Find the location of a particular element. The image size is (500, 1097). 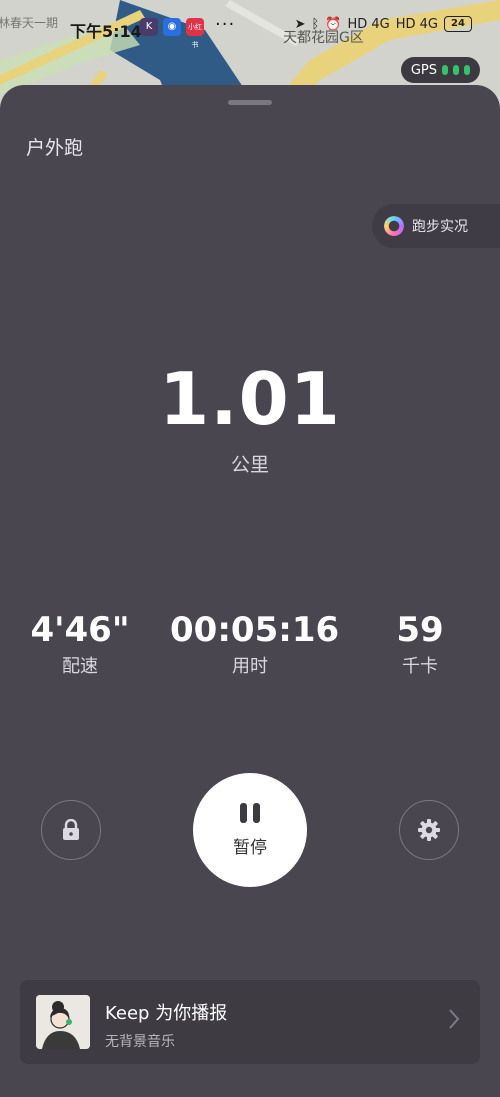

lock-button is located at coordinates (71, 830).